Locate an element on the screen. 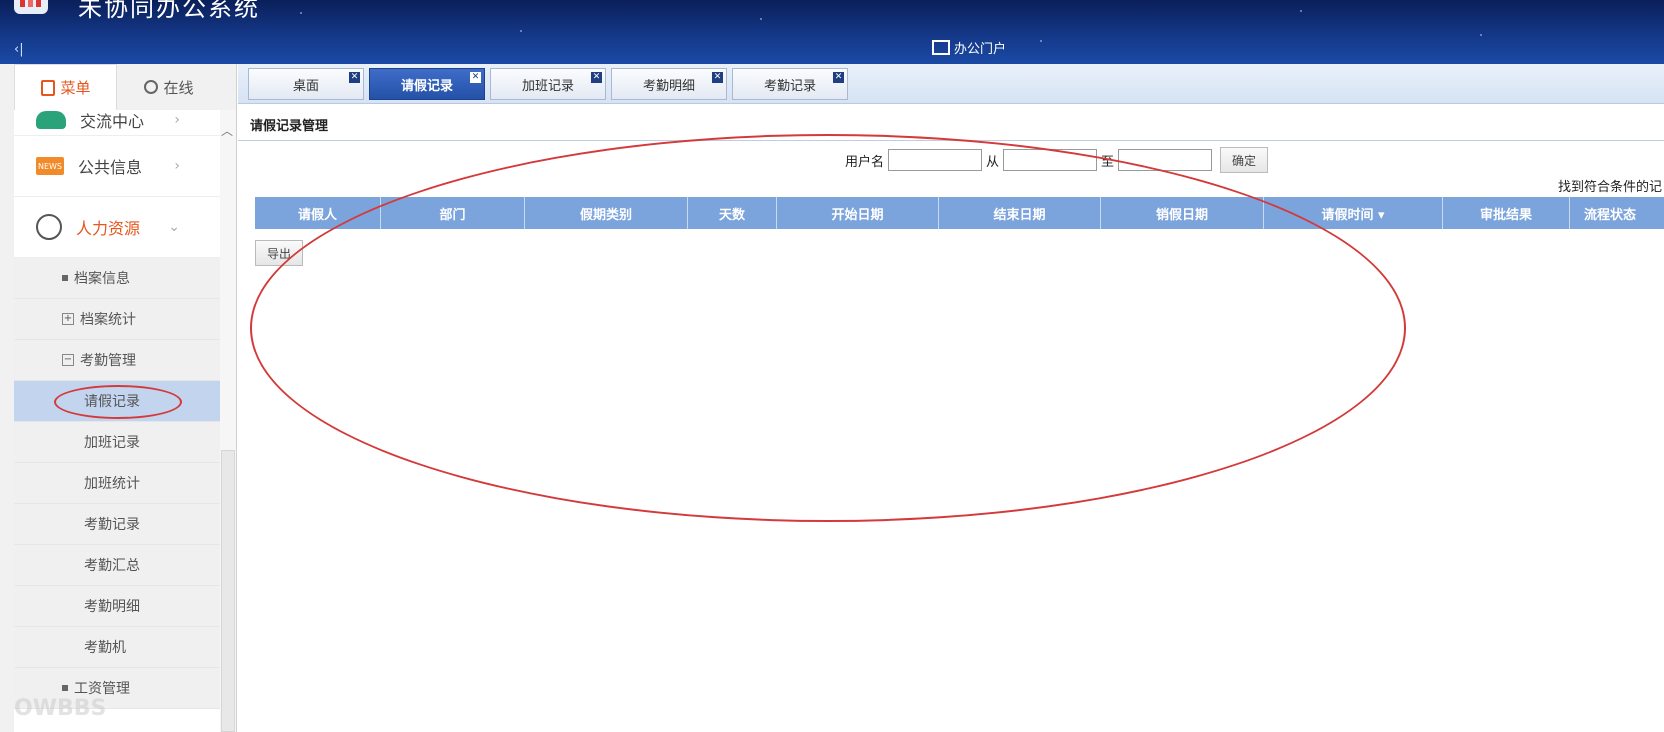  column-header: 销假日期 is located at coordinates (1182, 213).